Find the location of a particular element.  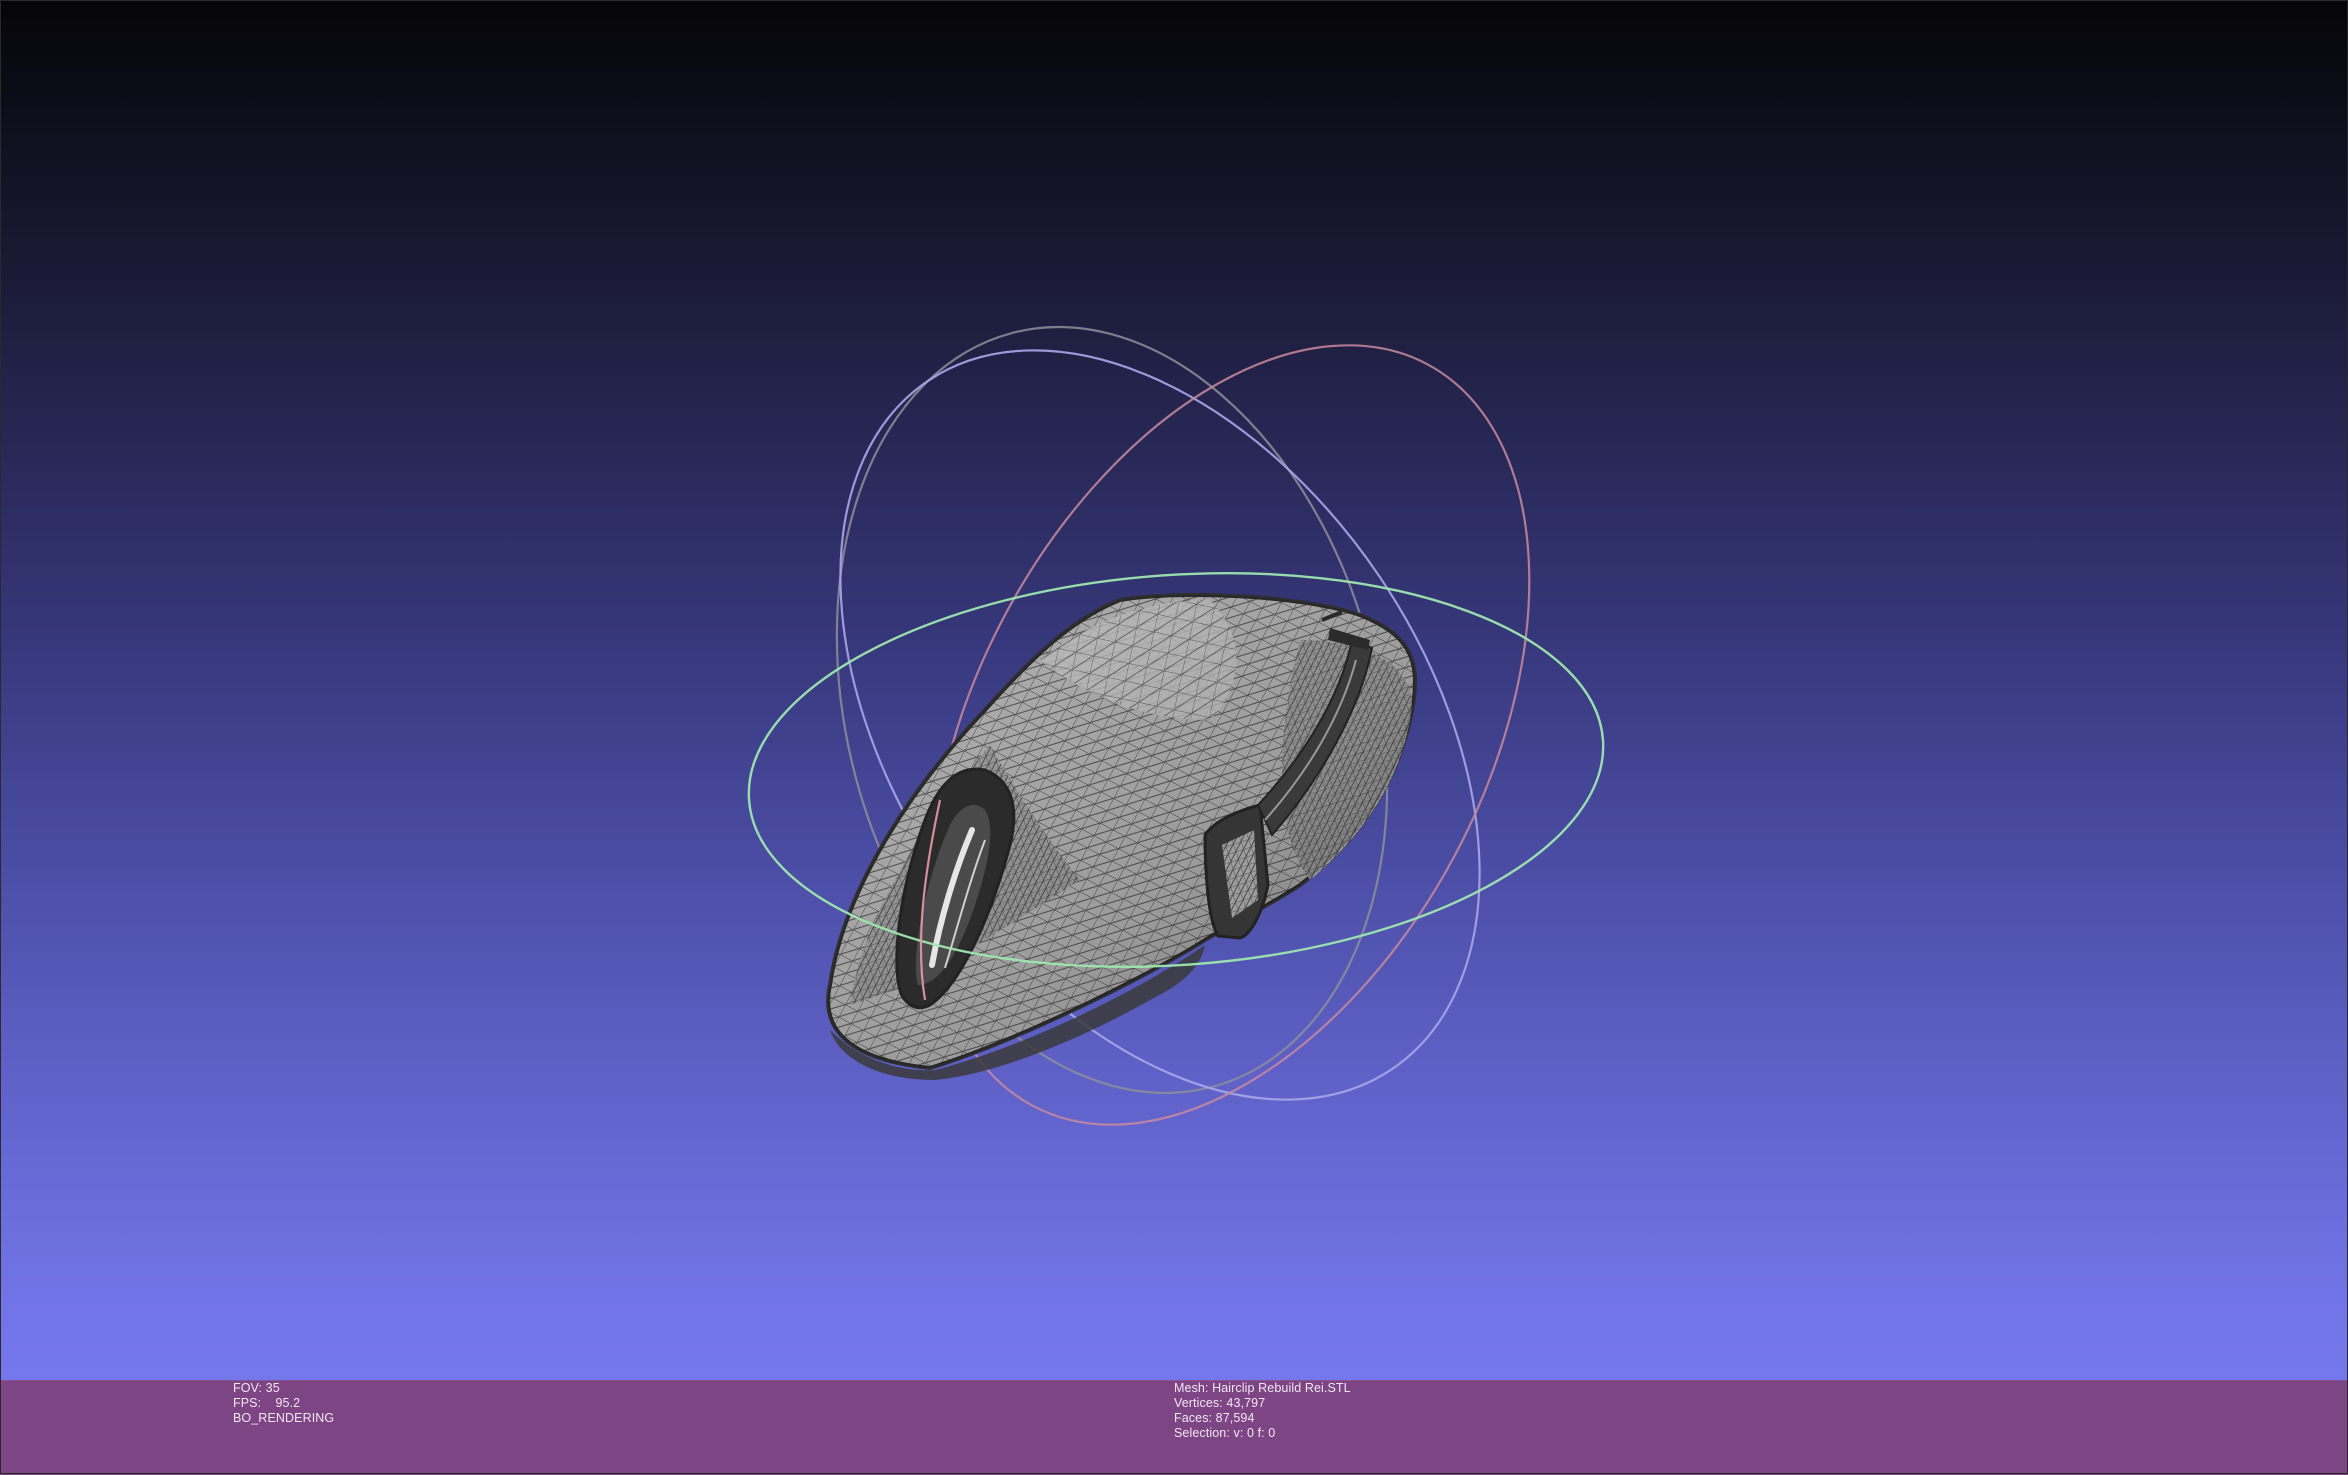

faces-readout: Faces: 87,594 is located at coordinates (1214, 1418).